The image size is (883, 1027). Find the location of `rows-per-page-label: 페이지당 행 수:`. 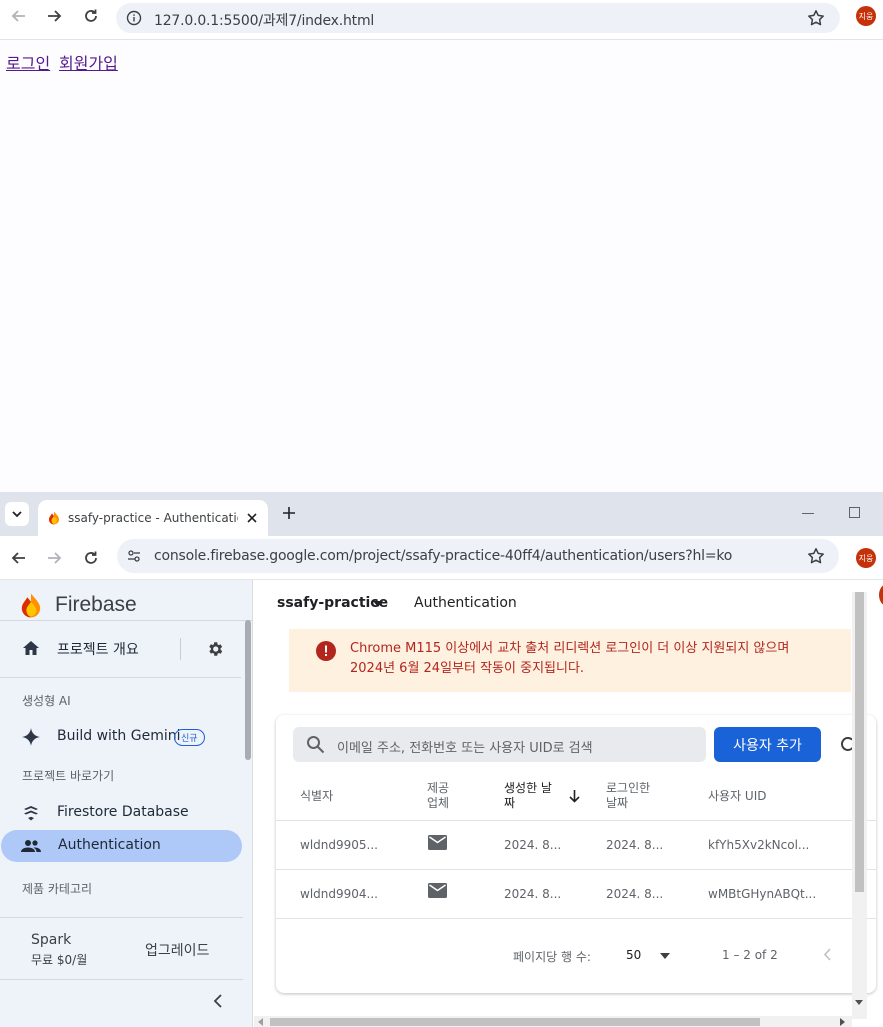

rows-per-page-label: 페이지당 행 수: is located at coordinates (552, 957).